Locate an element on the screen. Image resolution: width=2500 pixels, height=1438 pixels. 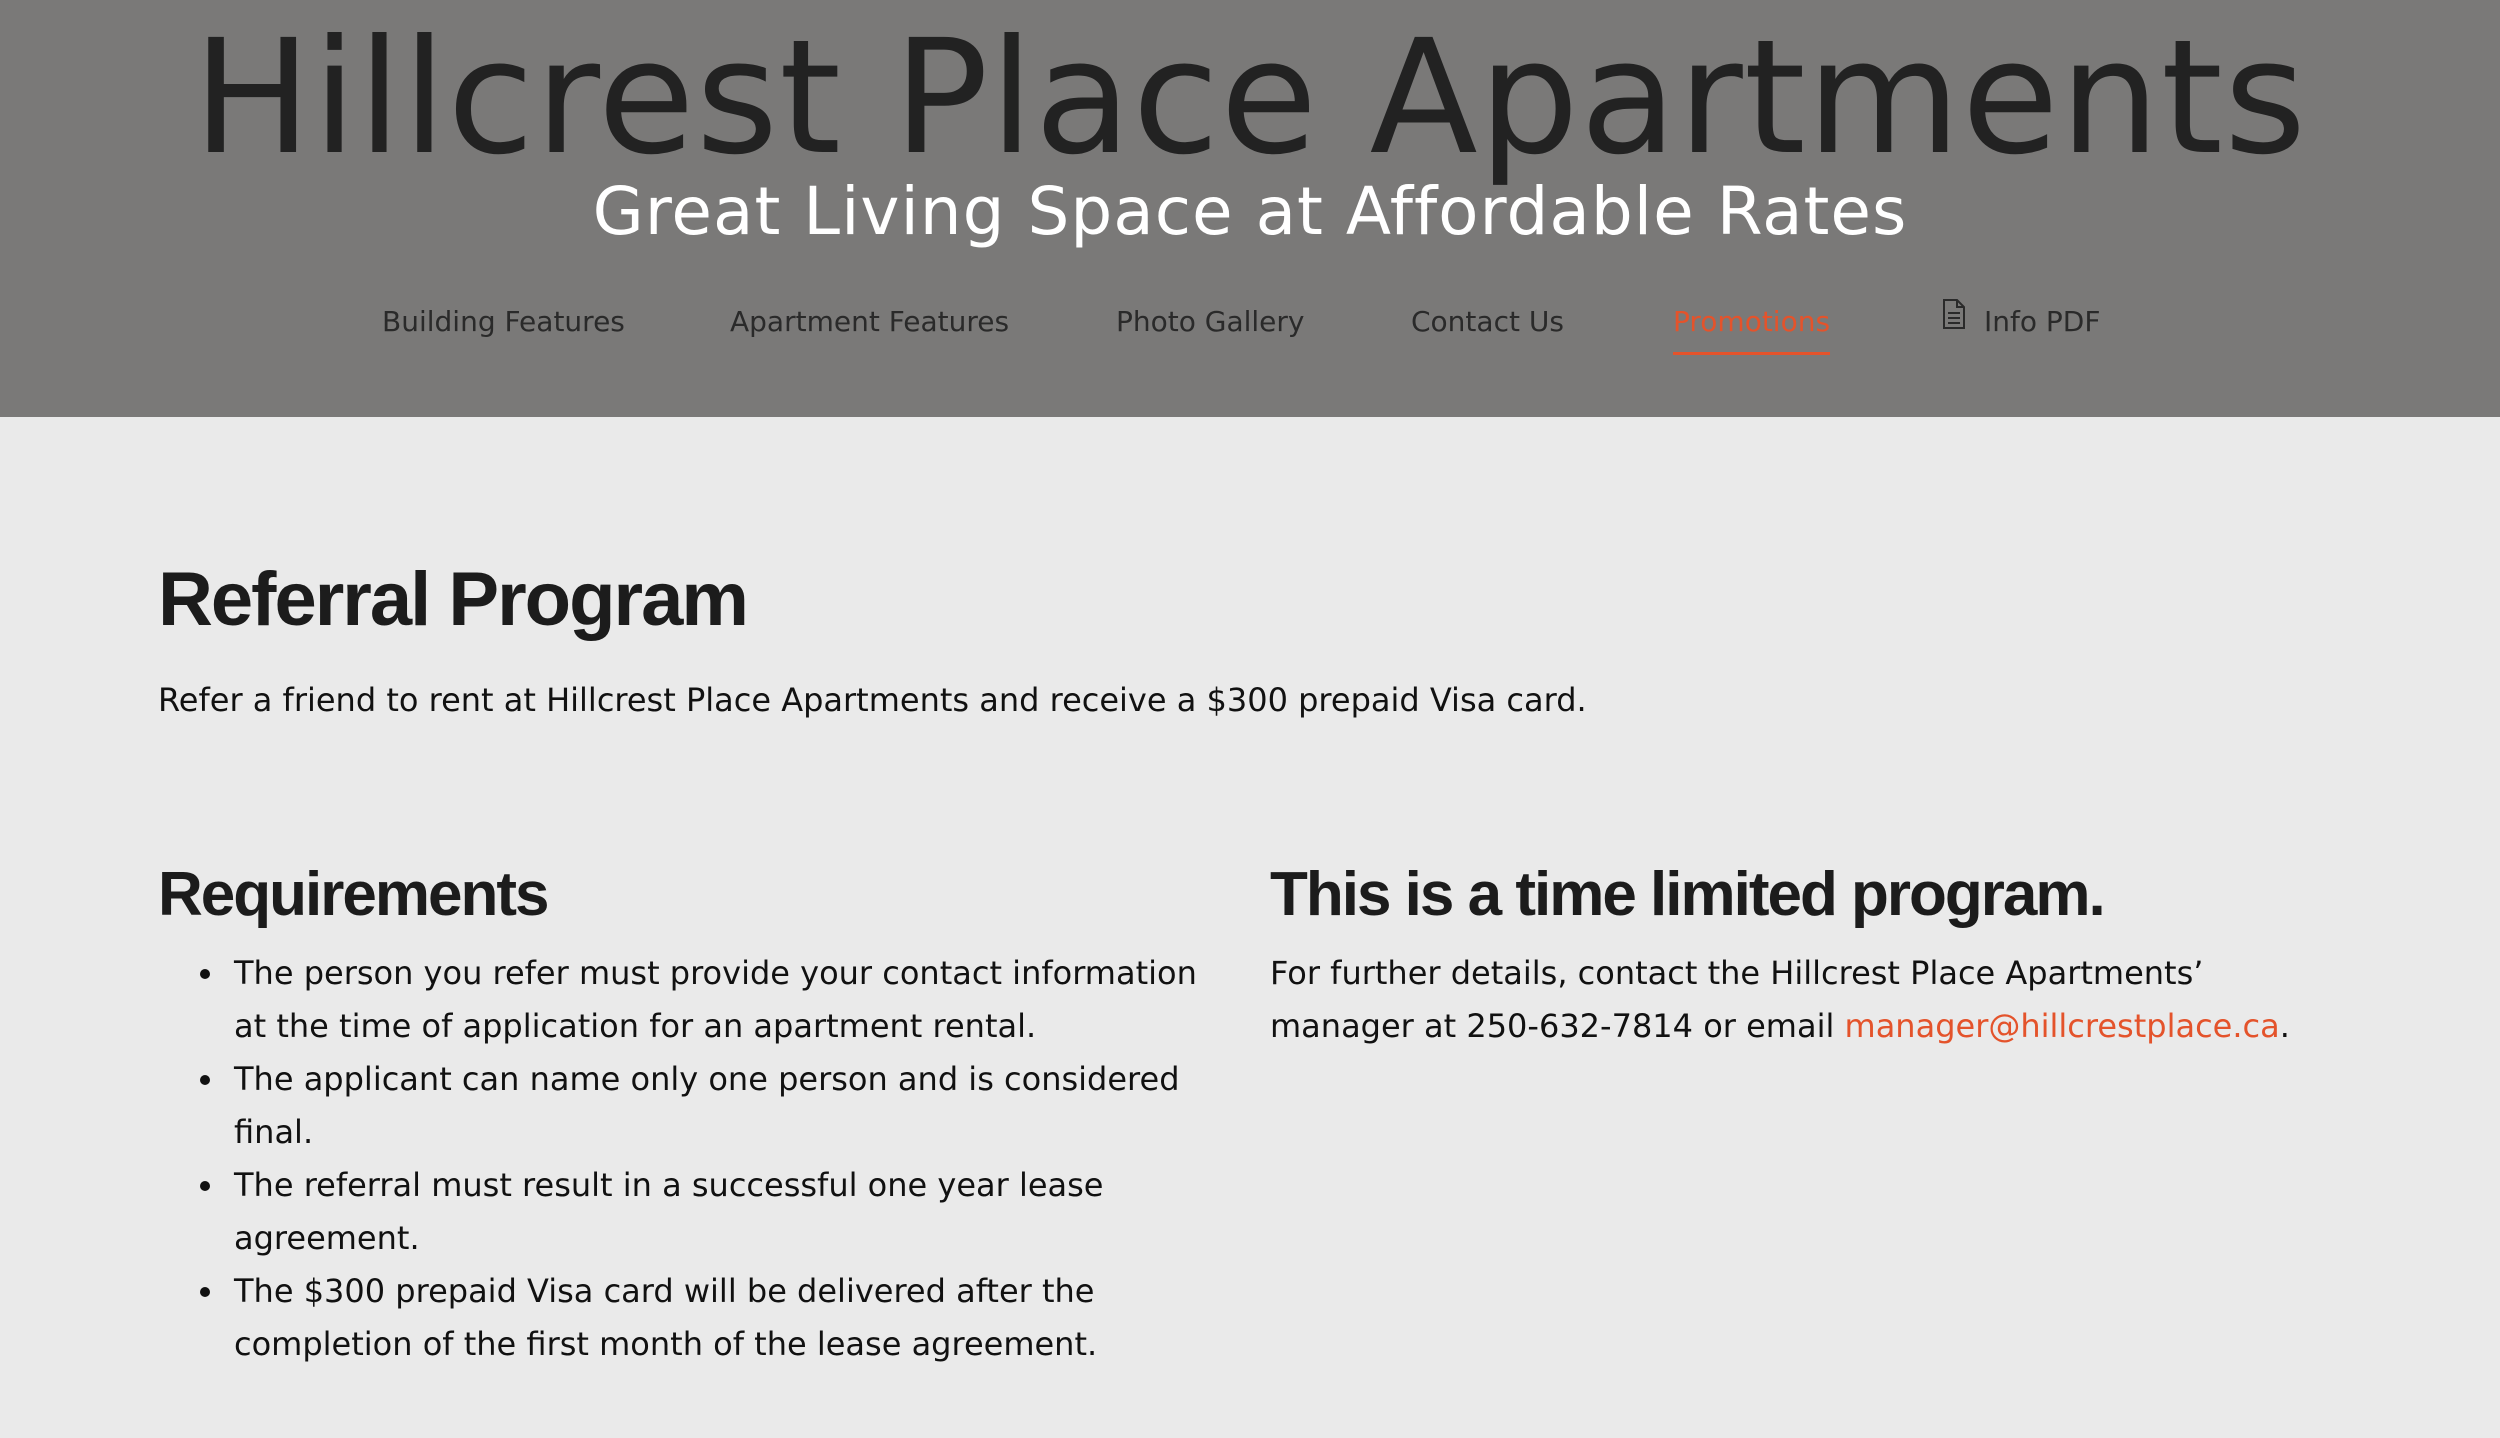
site-title: Hillcrest Place Apartments is located at coordinates (1250, 98).